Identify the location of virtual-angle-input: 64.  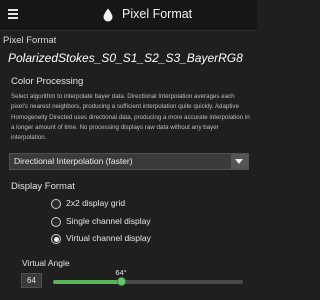
(31, 280).